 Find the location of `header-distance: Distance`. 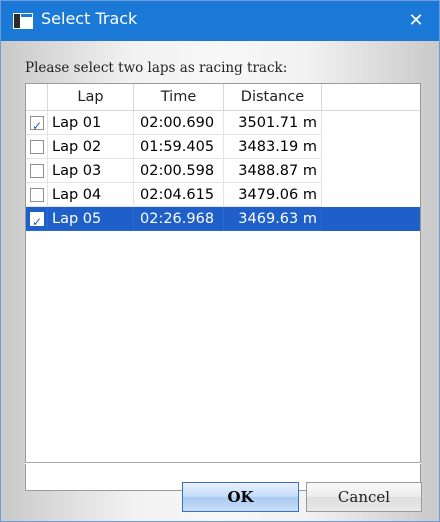

header-distance: Distance is located at coordinates (273, 97).